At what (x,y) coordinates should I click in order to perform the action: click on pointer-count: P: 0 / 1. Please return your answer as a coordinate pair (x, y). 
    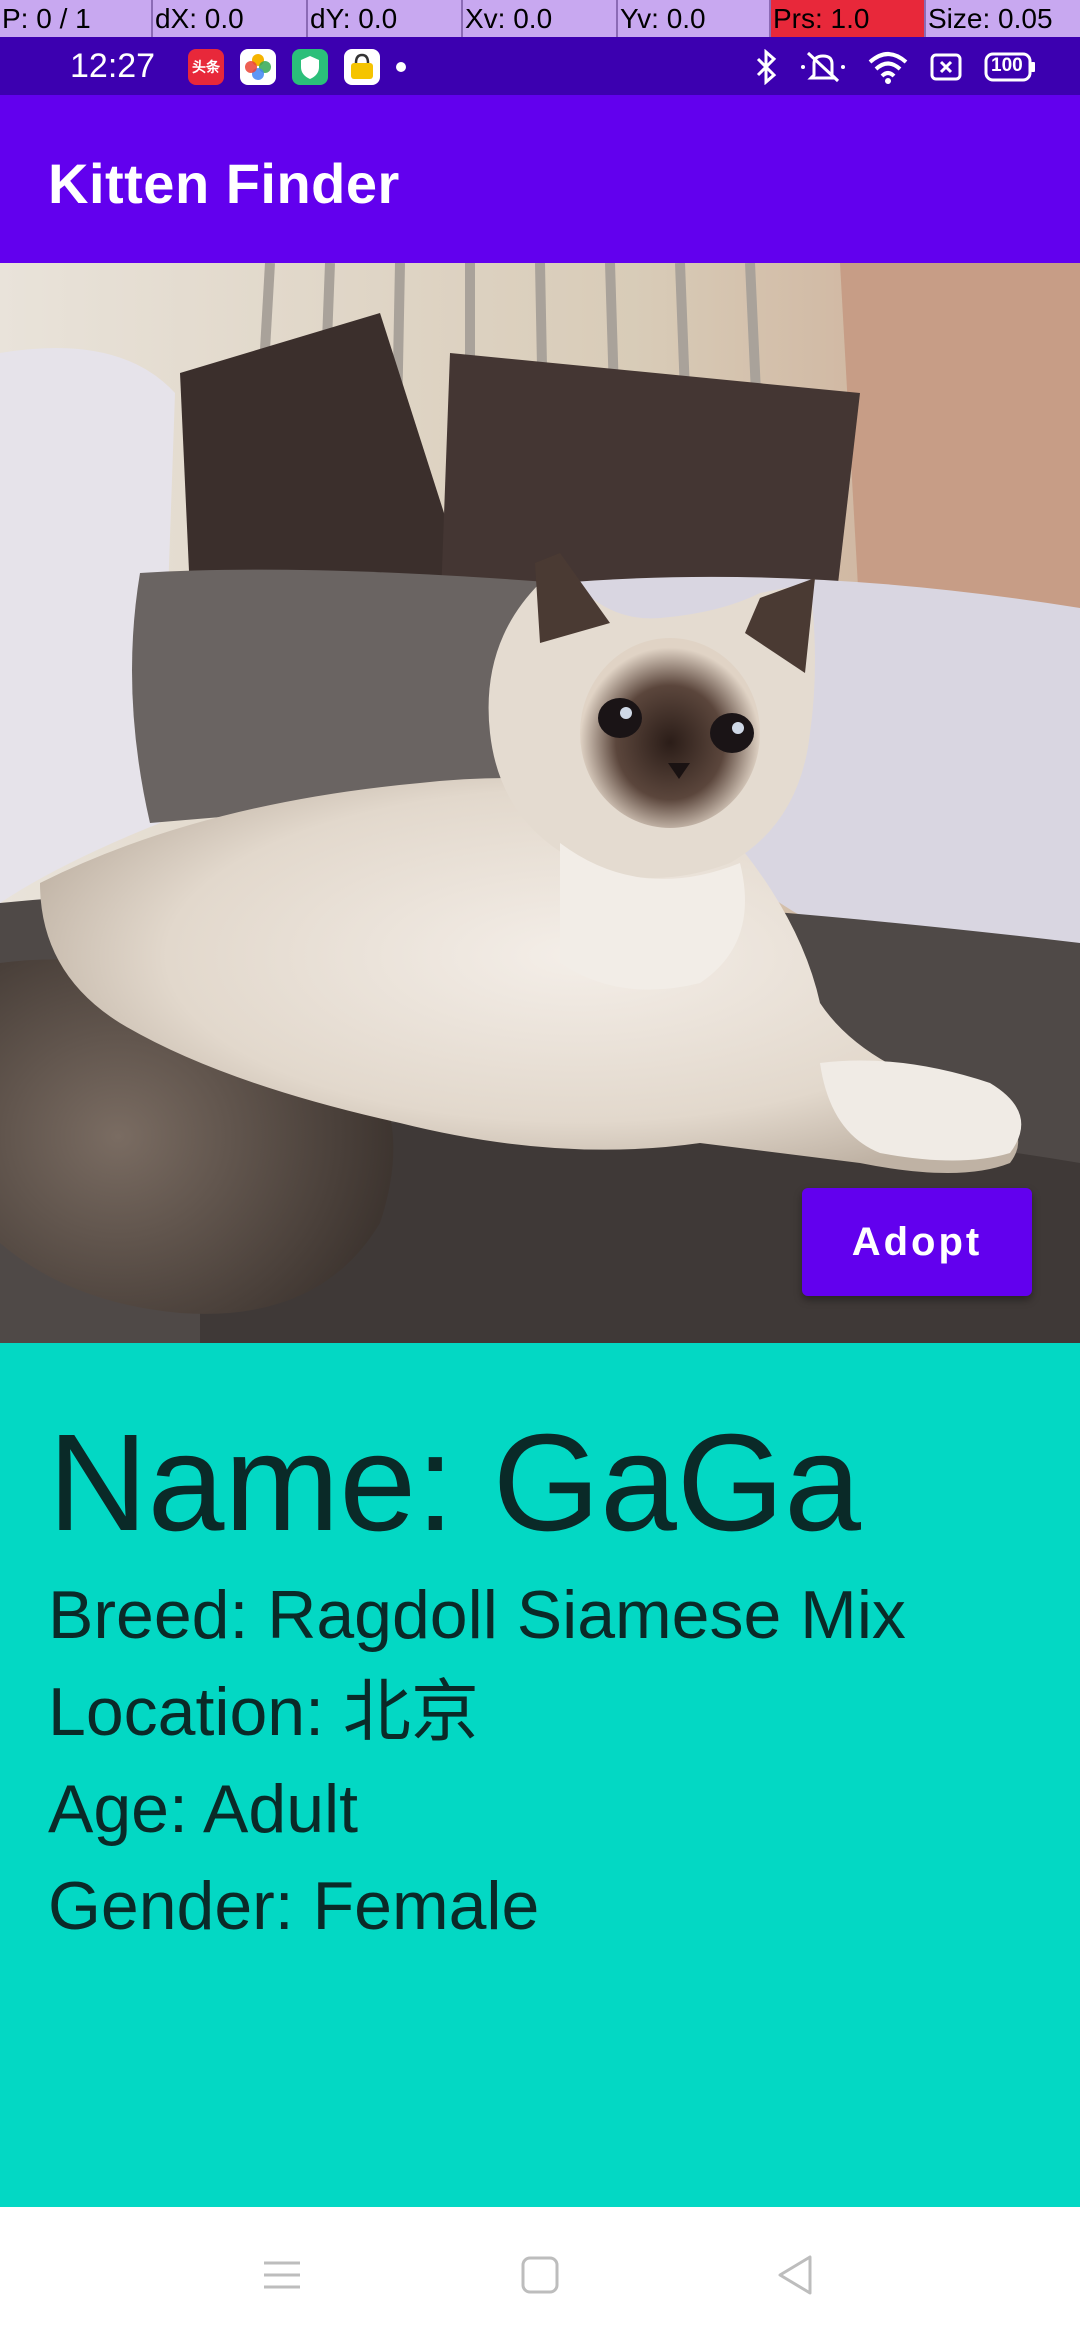
    Looking at the image, I should click on (76, 18).